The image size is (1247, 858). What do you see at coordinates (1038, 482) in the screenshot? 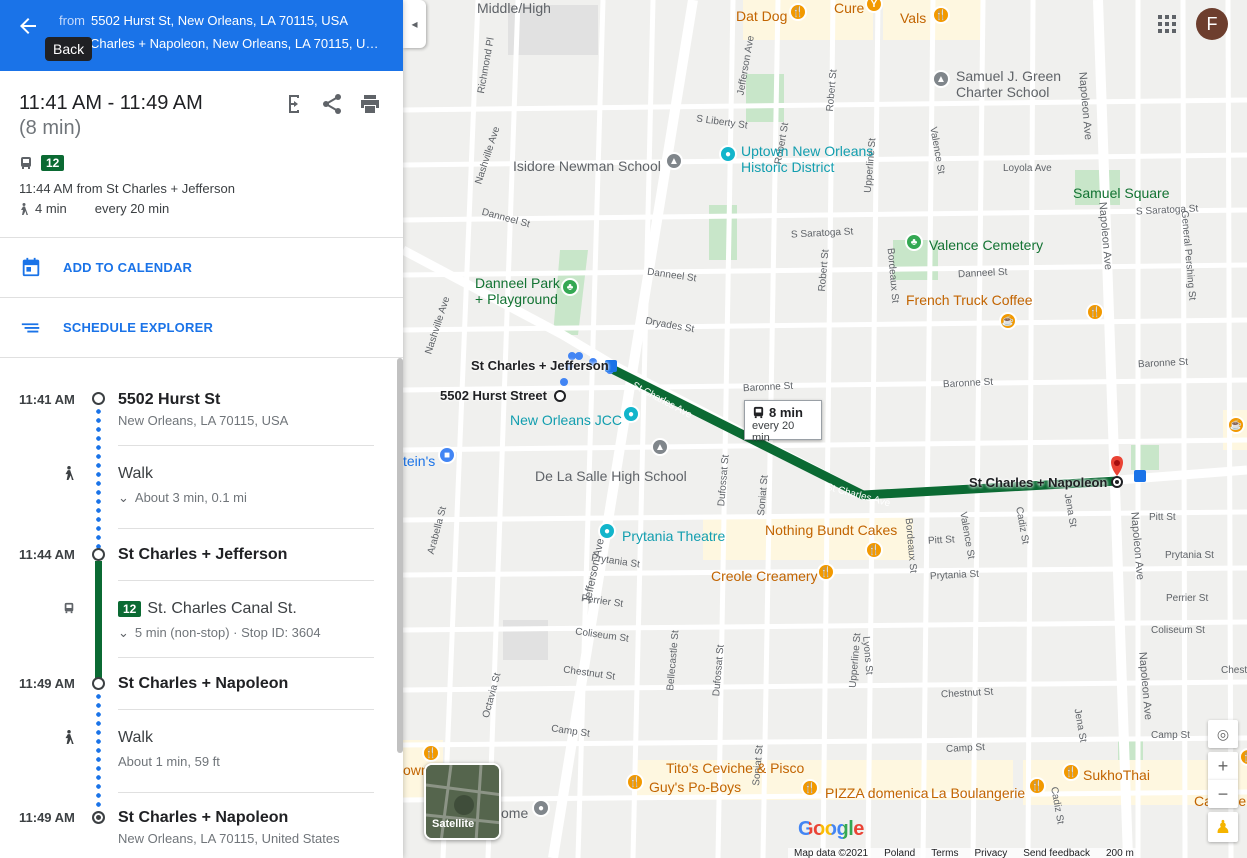
I see `alight-stop-label: St Charles + Napoleon` at bounding box center [1038, 482].